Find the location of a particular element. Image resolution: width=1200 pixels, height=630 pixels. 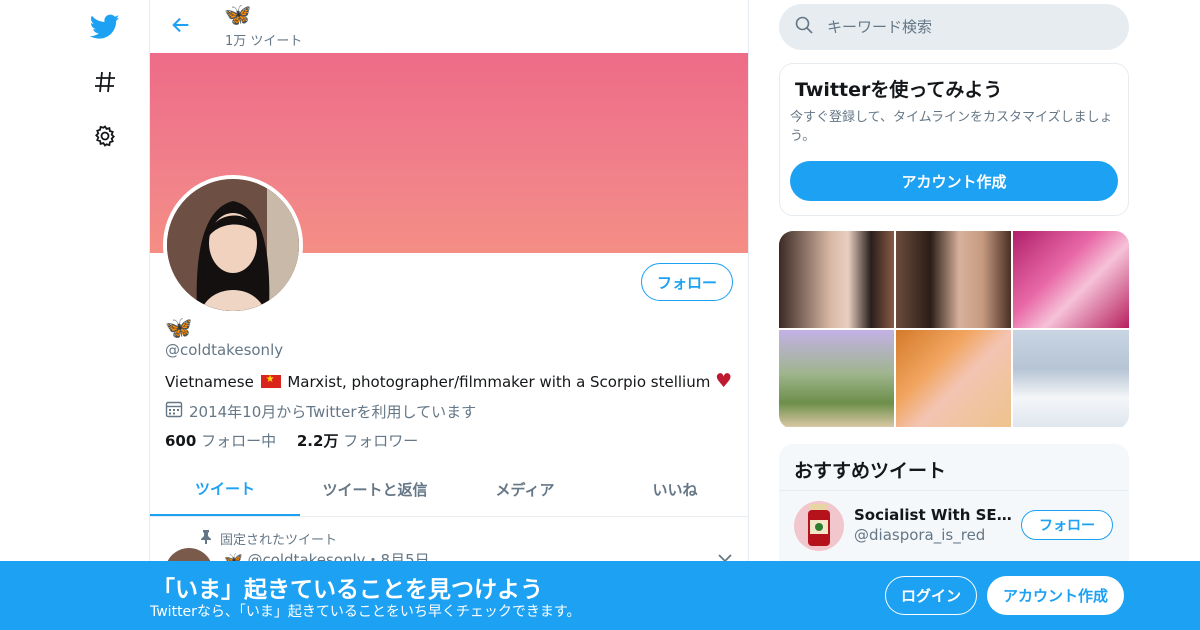

following-label: フォロー中 is located at coordinates (236, 441).